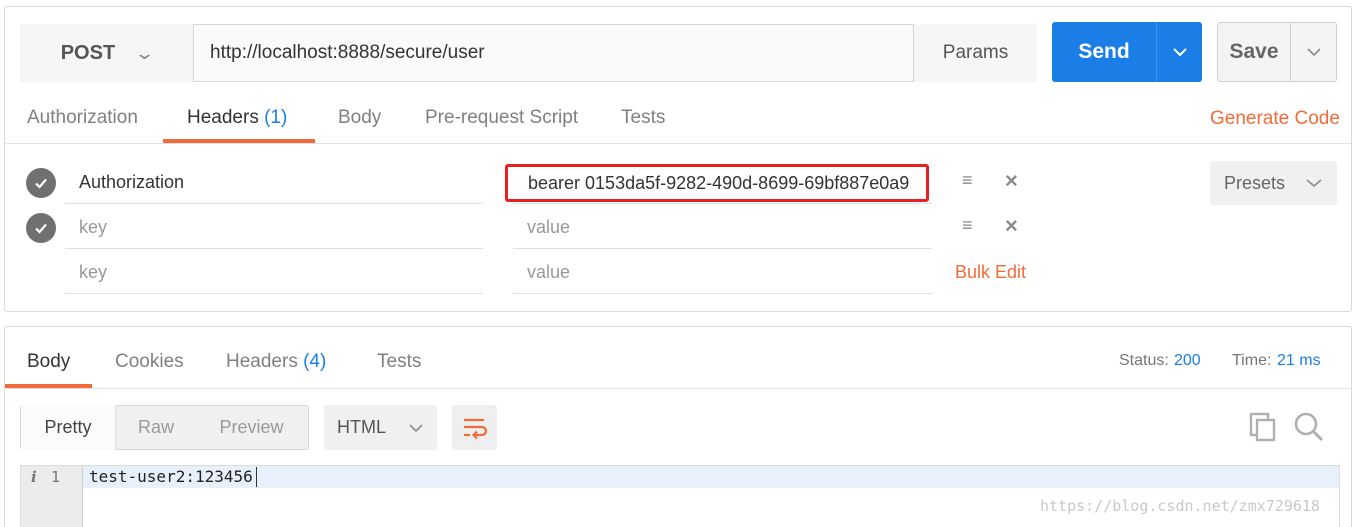  I want to click on tab-count: (4), so click(315, 361).